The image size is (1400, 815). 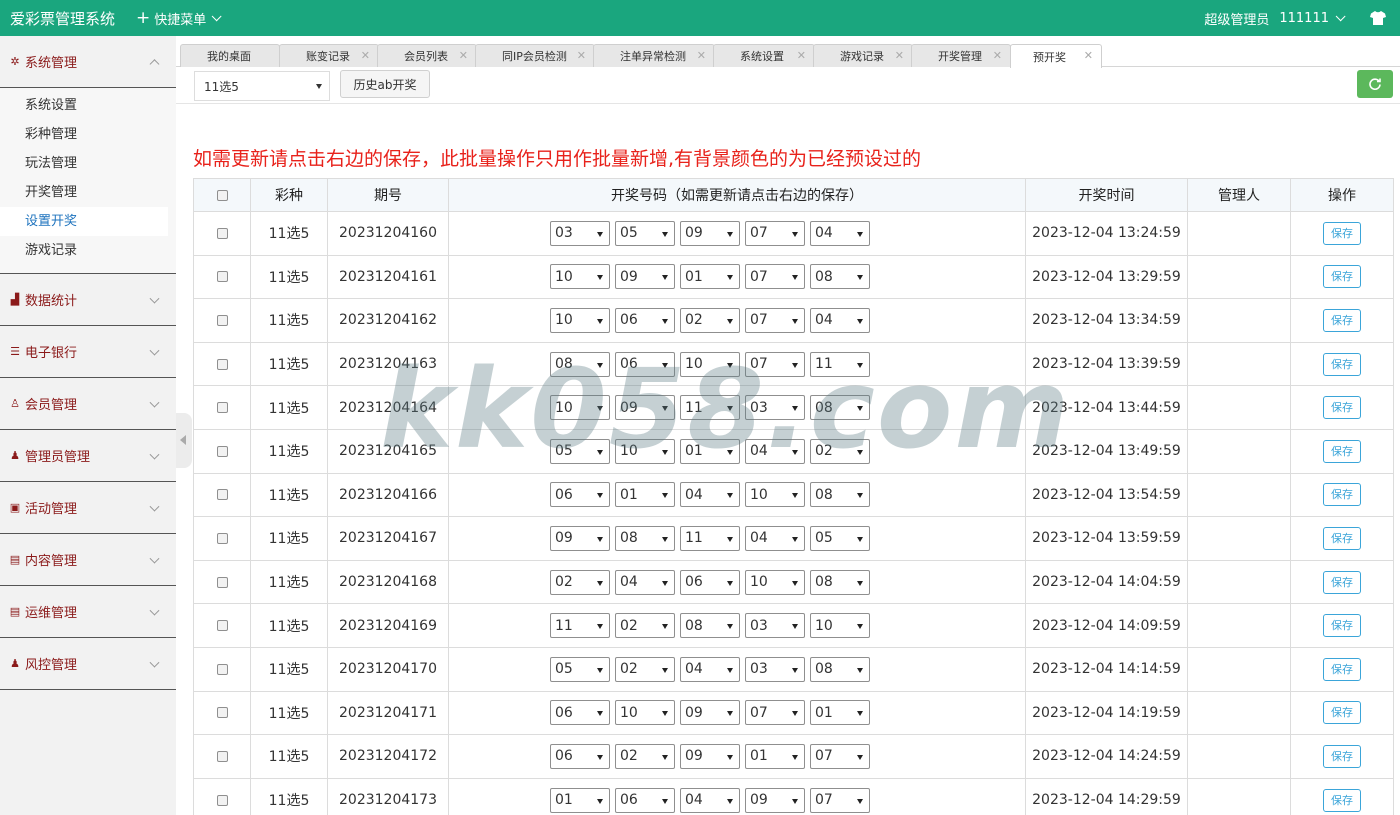 I want to click on sidebar-item-system: ✲ 系统管理, so click(x=88, y=61).